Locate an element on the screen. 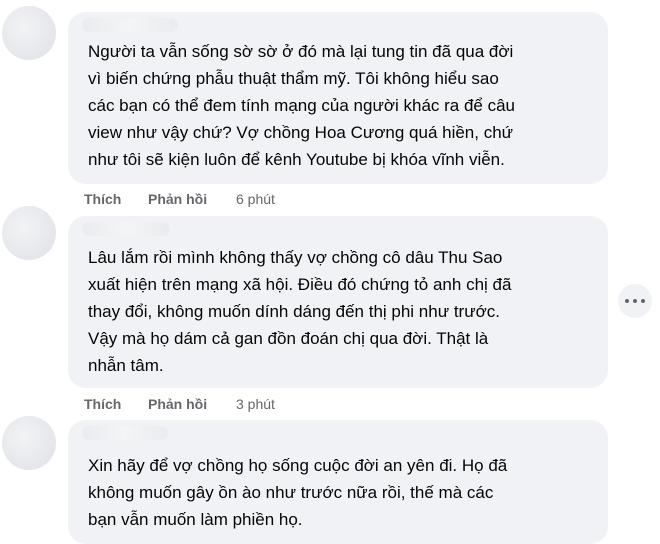  comment-actions: Thích Phản hồi 6 phút is located at coordinates (179, 199).